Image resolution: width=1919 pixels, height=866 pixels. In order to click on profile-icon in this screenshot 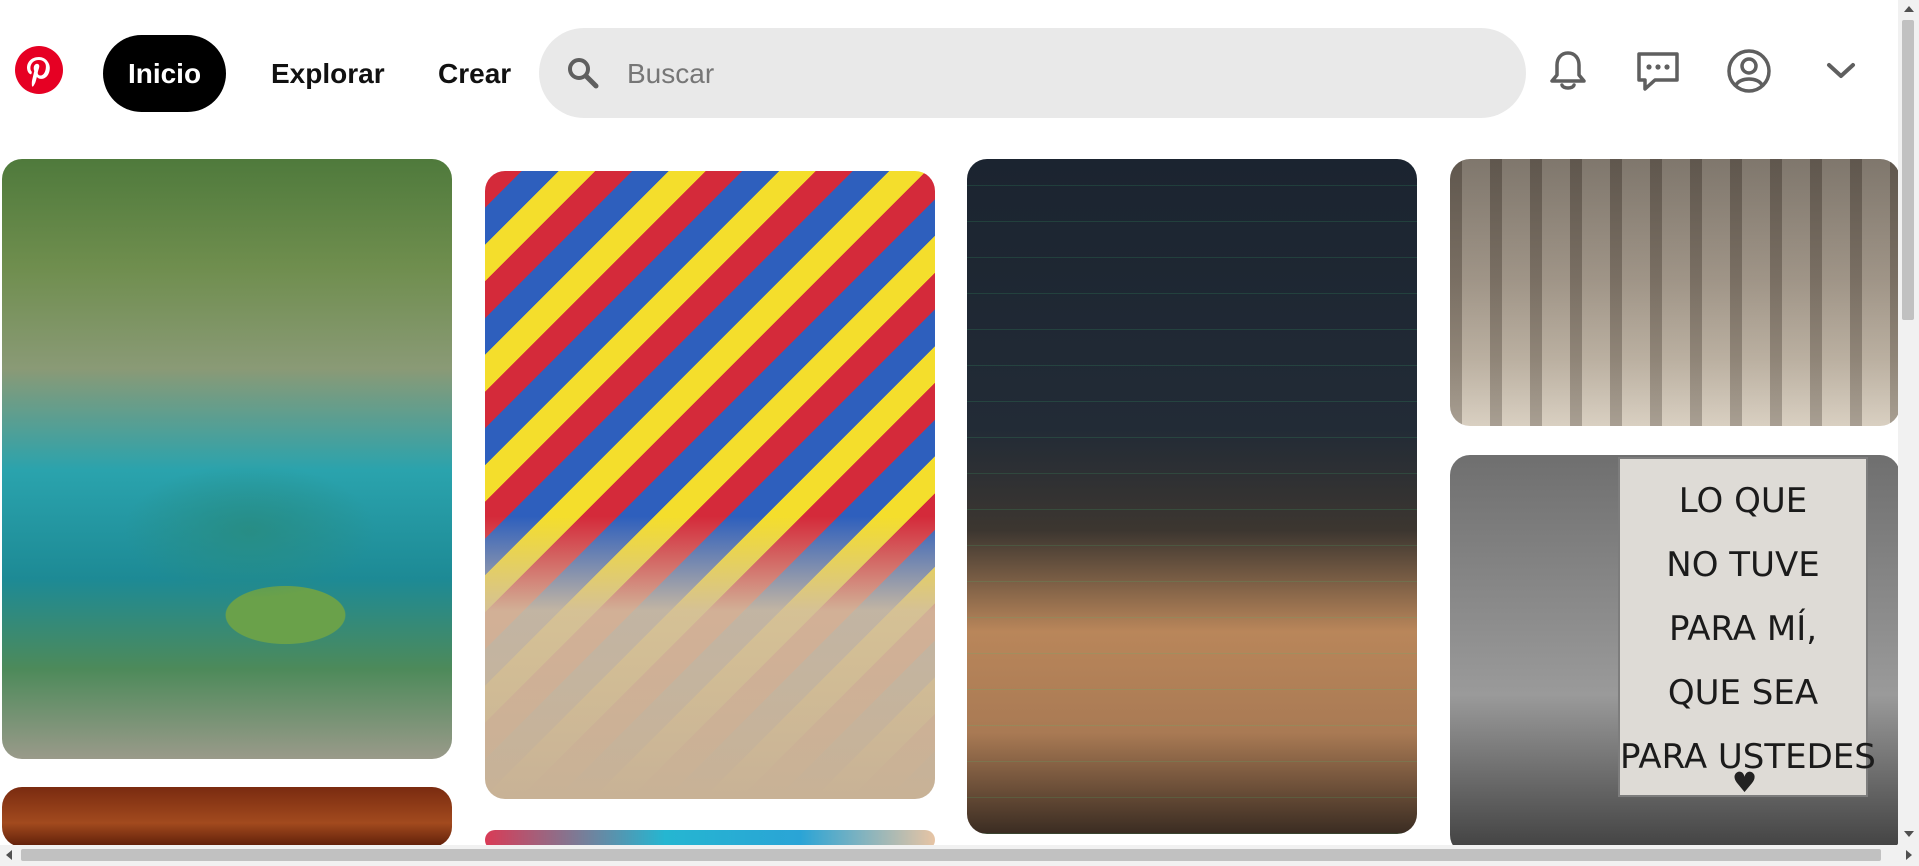, I will do `click(1749, 71)`.